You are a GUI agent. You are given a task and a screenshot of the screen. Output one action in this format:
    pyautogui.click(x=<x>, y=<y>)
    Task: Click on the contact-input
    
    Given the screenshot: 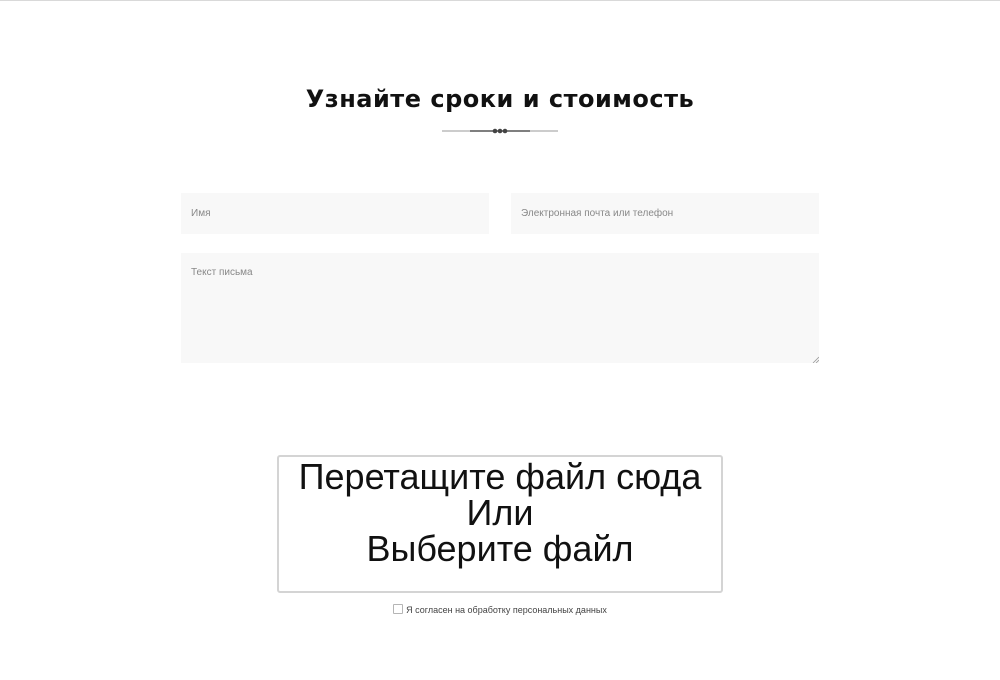 What is the action you would take?
    pyautogui.click(x=665, y=213)
    